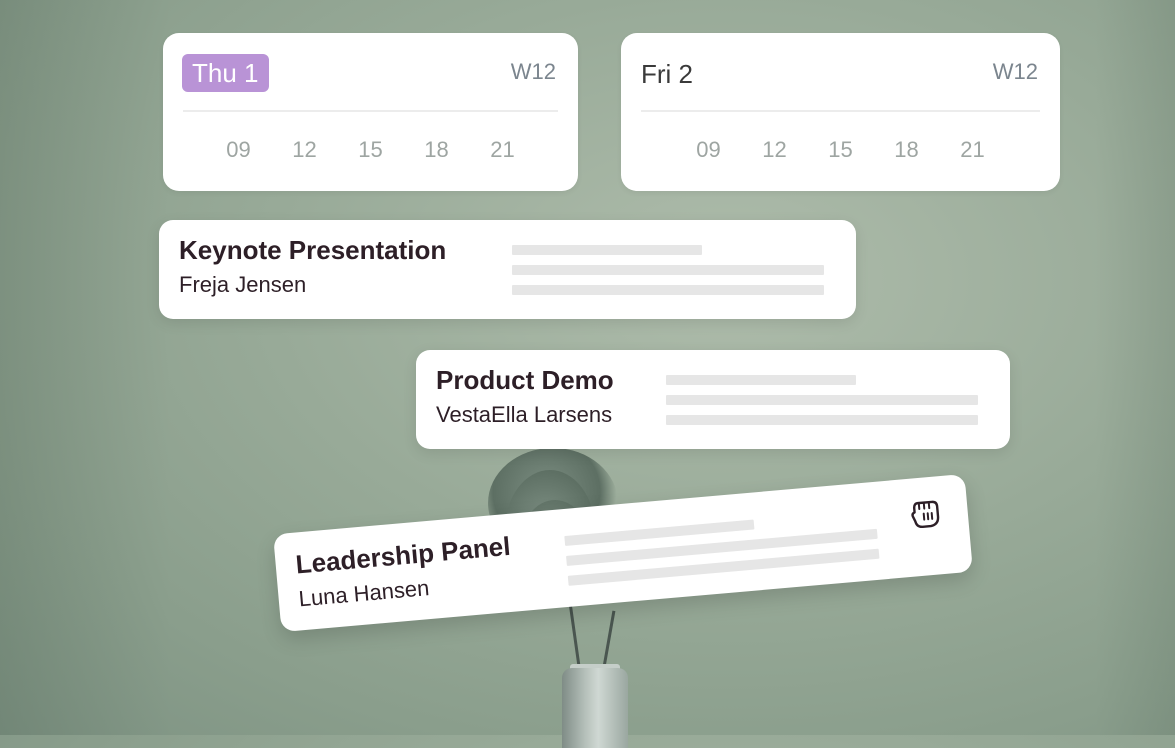 The image size is (1175, 748). Describe the element at coordinates (243, 284) in the screenshot. I see `event-person: Freja Jensen` at that location.